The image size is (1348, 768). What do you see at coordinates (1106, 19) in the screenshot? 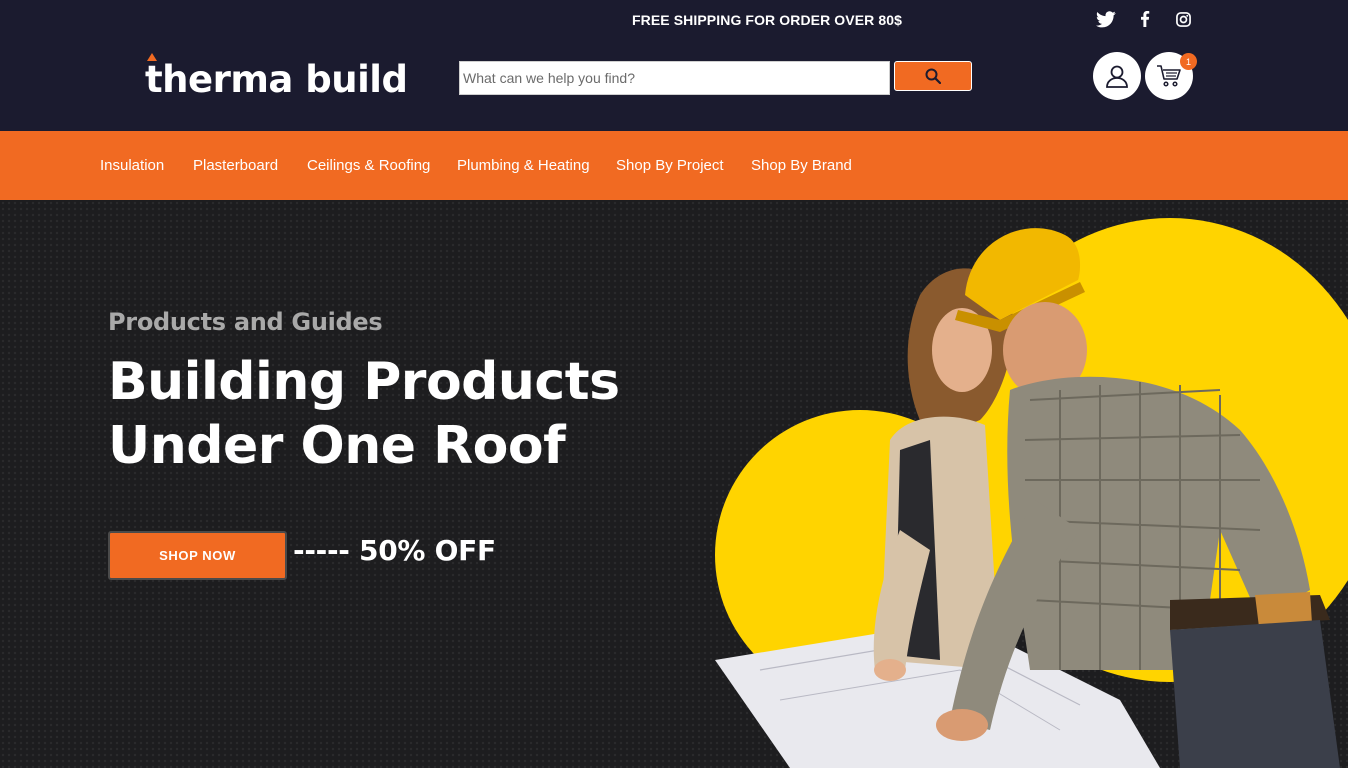
I see `twitter-icon` at bounding box center [1106, 19].